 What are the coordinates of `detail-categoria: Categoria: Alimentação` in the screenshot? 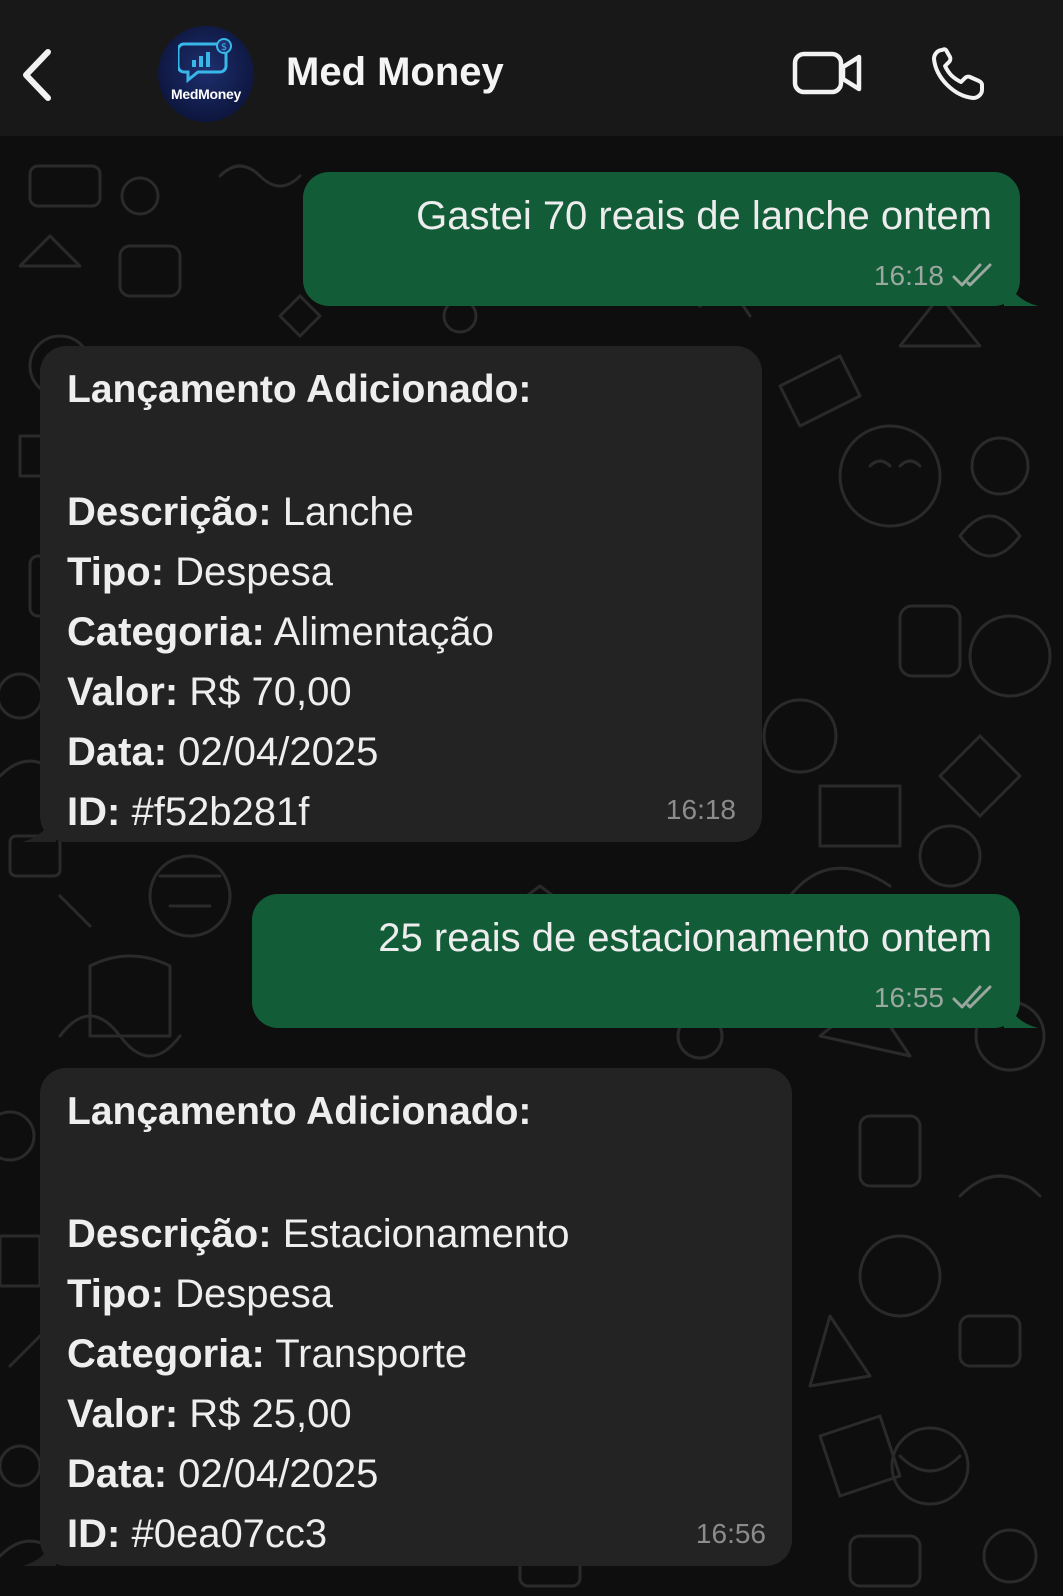 It's located at (280, 632).